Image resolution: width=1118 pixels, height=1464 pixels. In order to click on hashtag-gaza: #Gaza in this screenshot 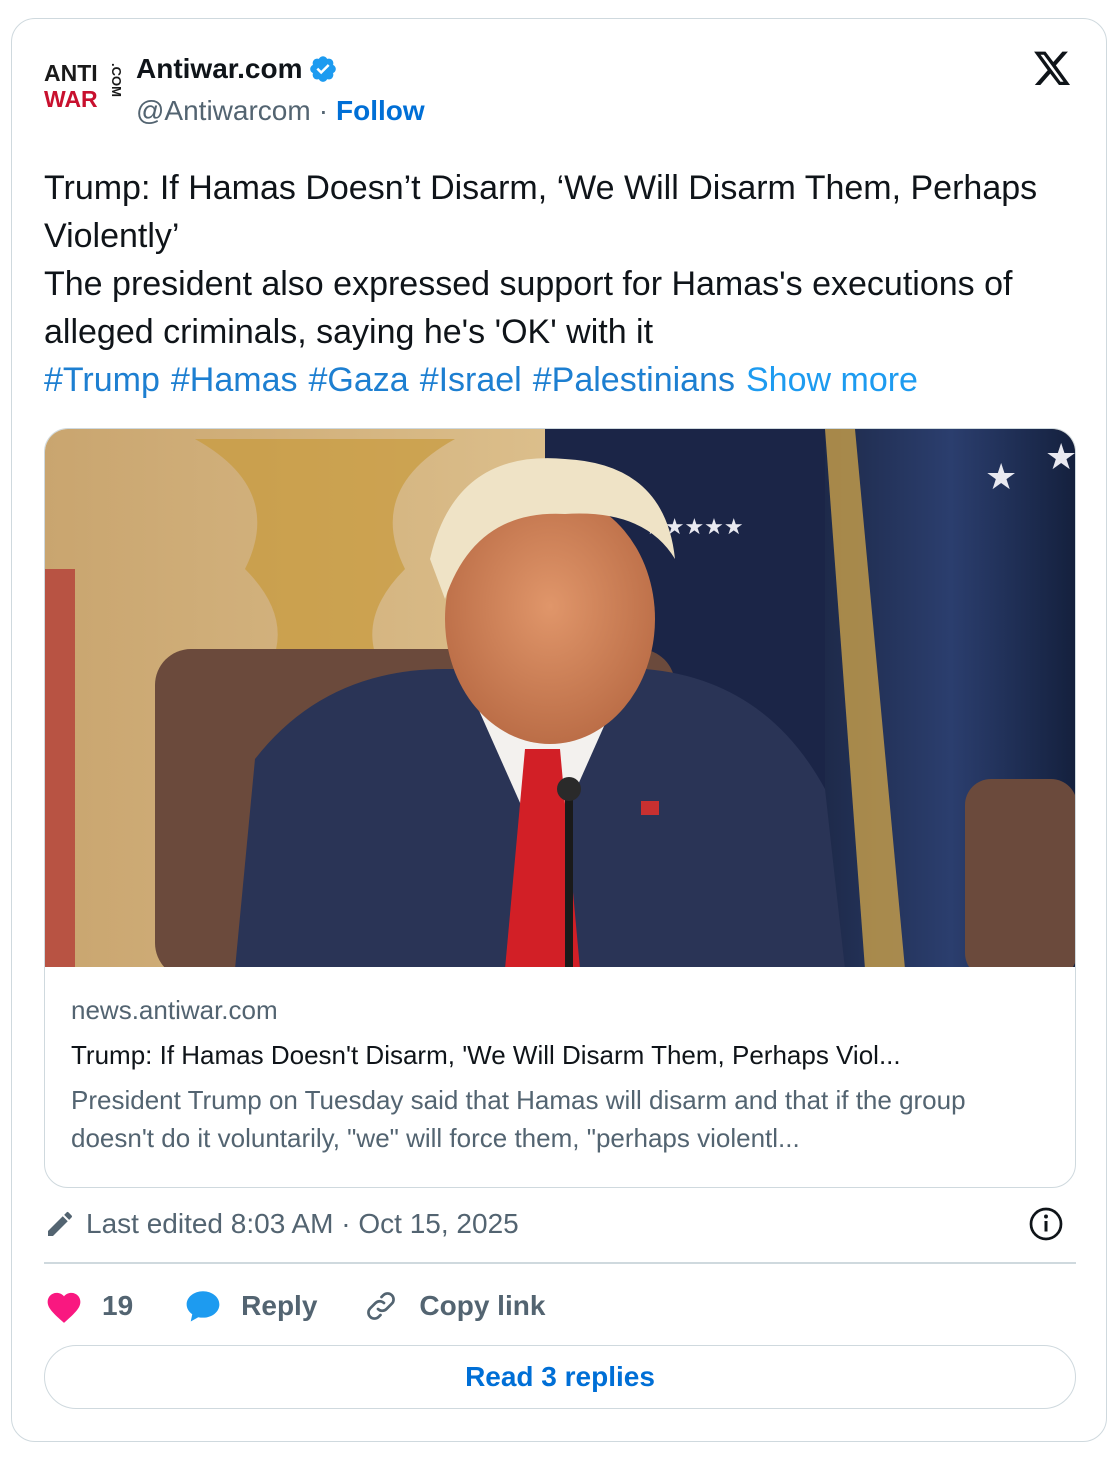, I will do `click(359, 380)`.